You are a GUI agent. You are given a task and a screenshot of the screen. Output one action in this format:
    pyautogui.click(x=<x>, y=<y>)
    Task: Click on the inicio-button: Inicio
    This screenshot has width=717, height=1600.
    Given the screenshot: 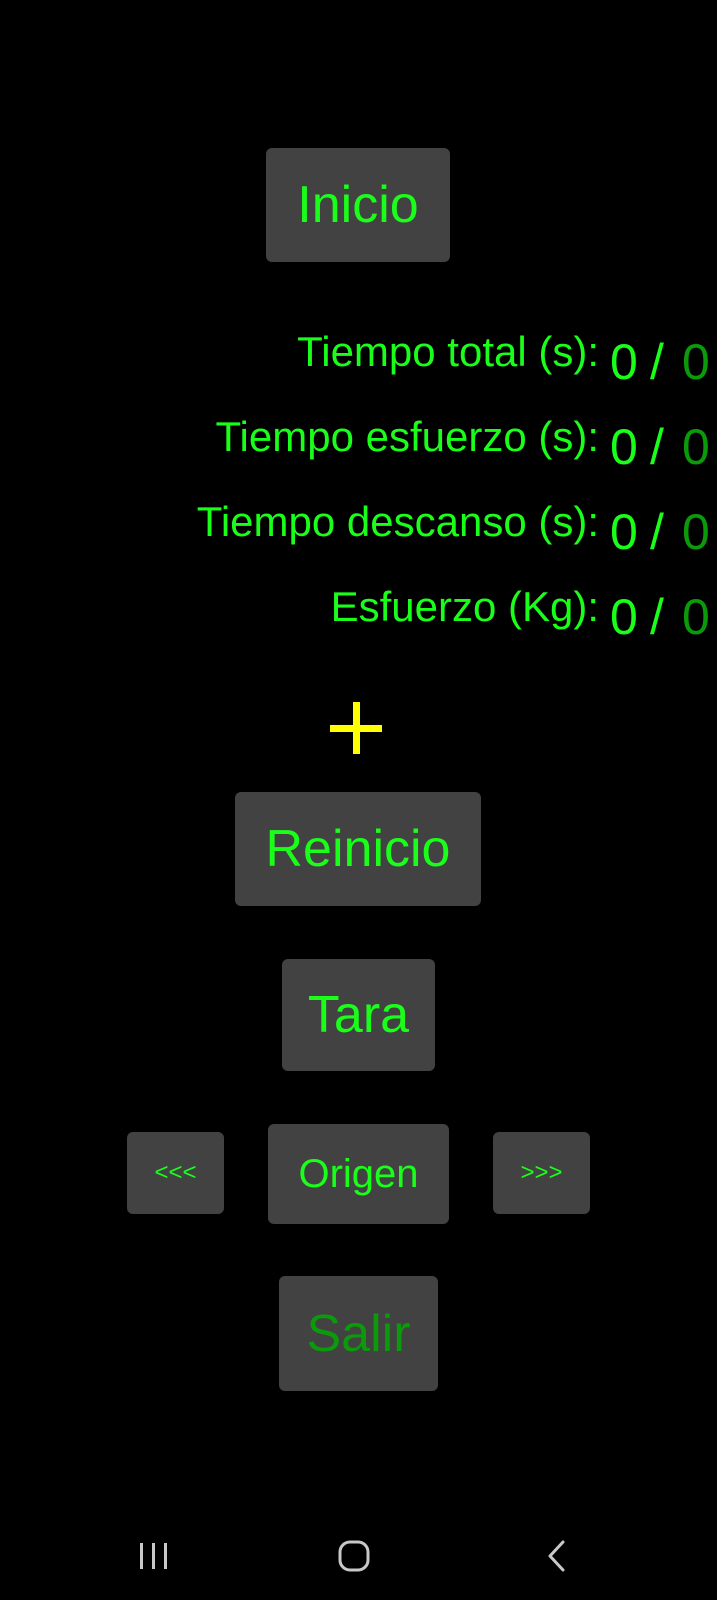 What is the action you would take?
    pyautogui.click(x=358, y=205)
    